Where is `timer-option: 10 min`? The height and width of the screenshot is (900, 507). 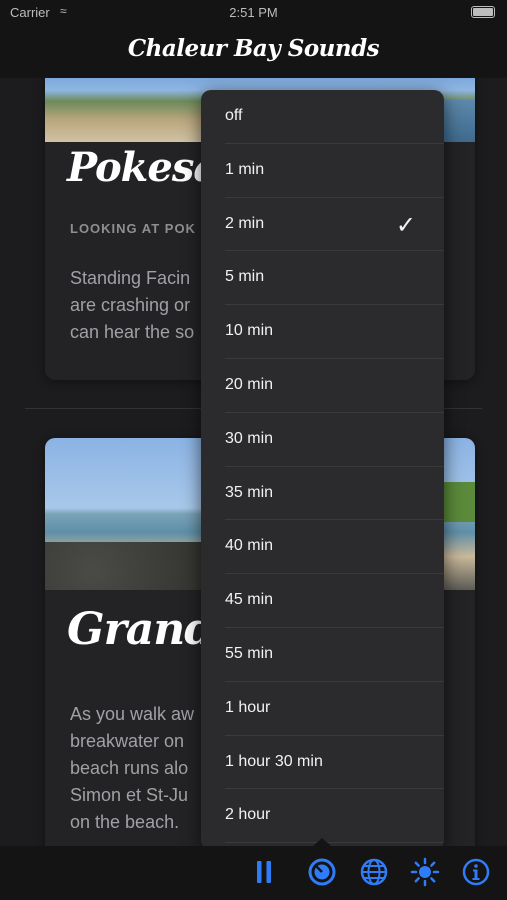 timer-option: 10 min is located at coordinates (334, 332).